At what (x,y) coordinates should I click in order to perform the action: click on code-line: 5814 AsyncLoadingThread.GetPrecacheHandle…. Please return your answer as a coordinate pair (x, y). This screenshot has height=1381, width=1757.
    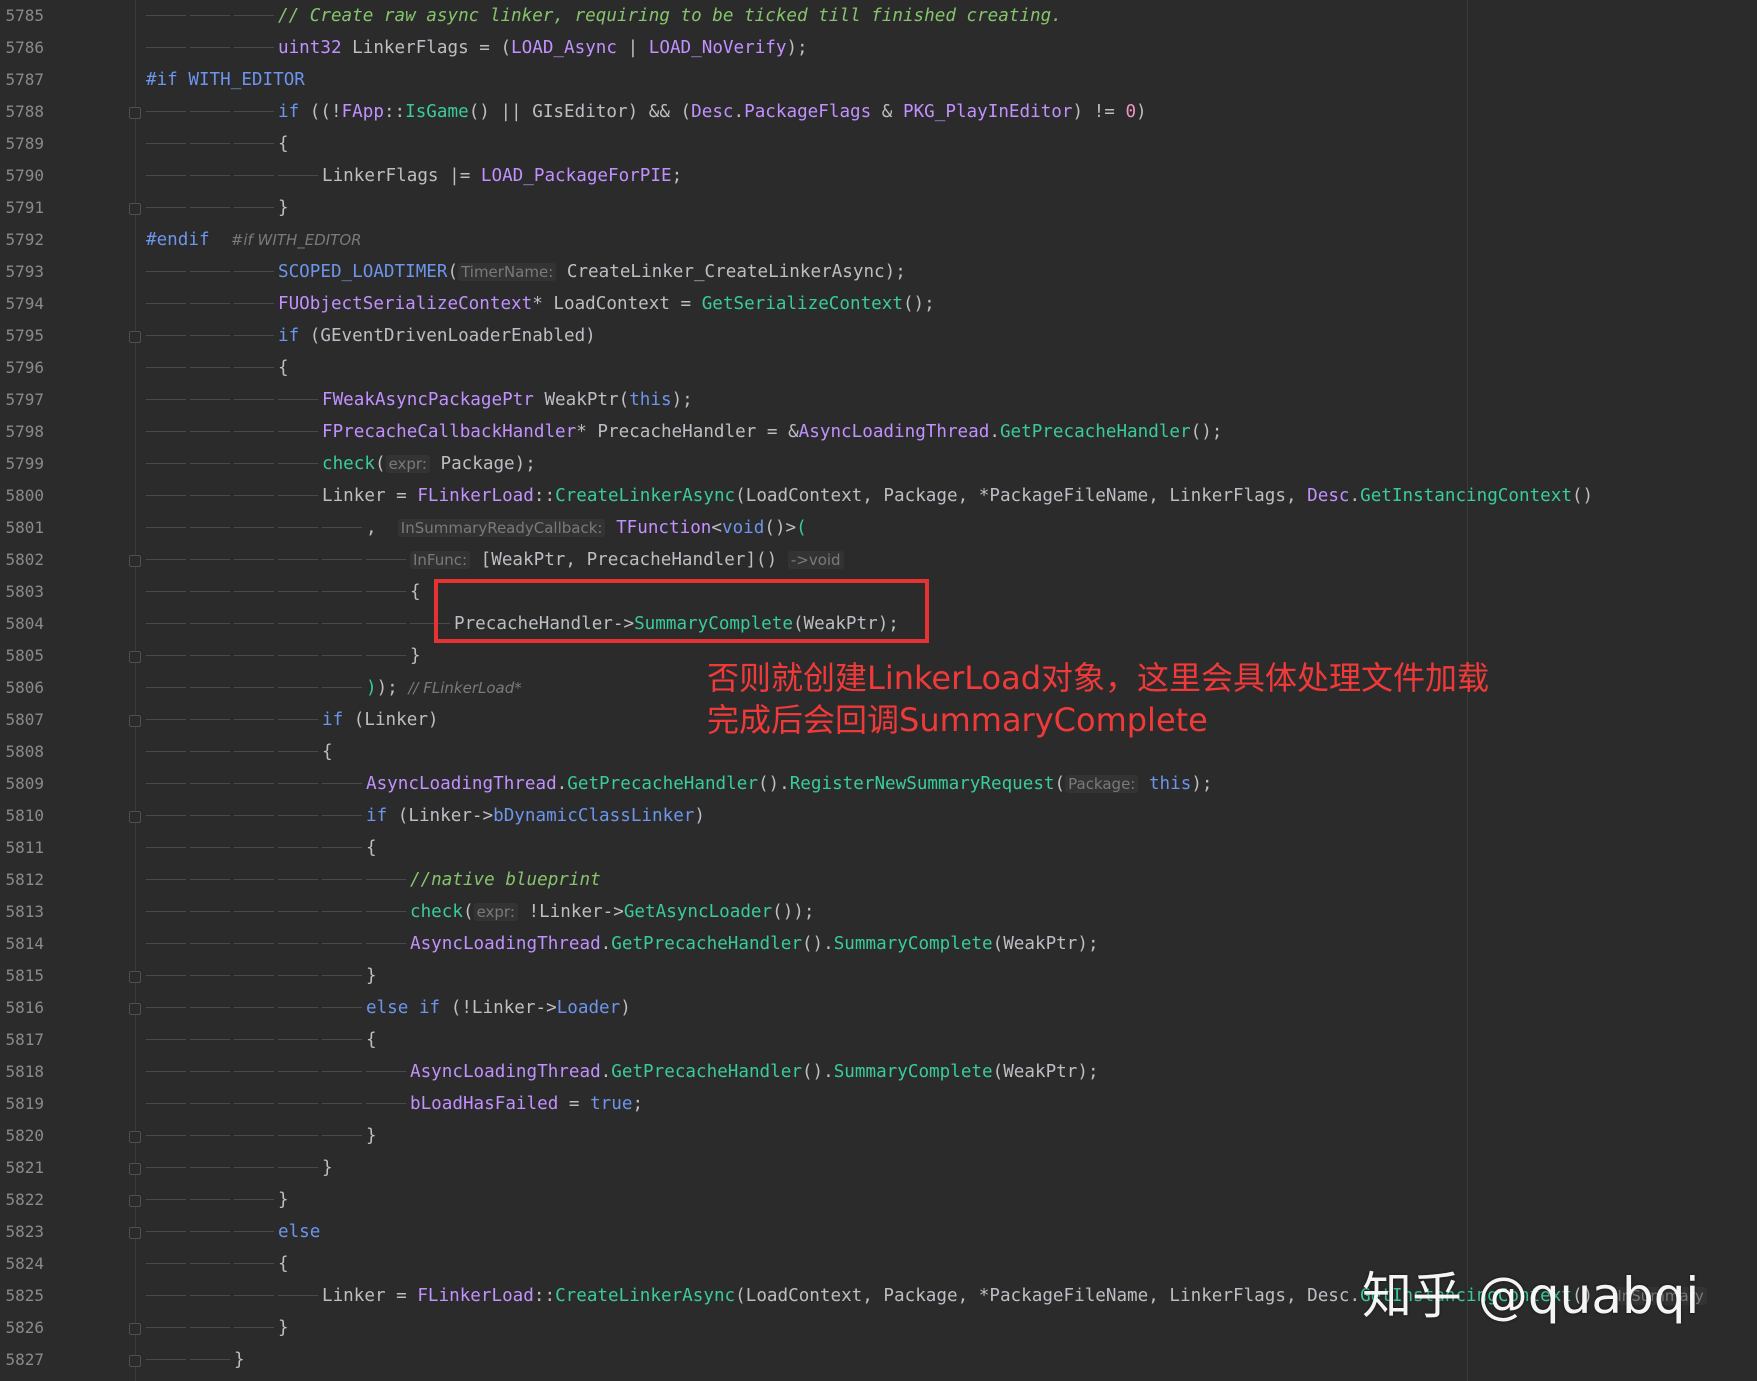
    Looking at the image, I should click on (878, 944).